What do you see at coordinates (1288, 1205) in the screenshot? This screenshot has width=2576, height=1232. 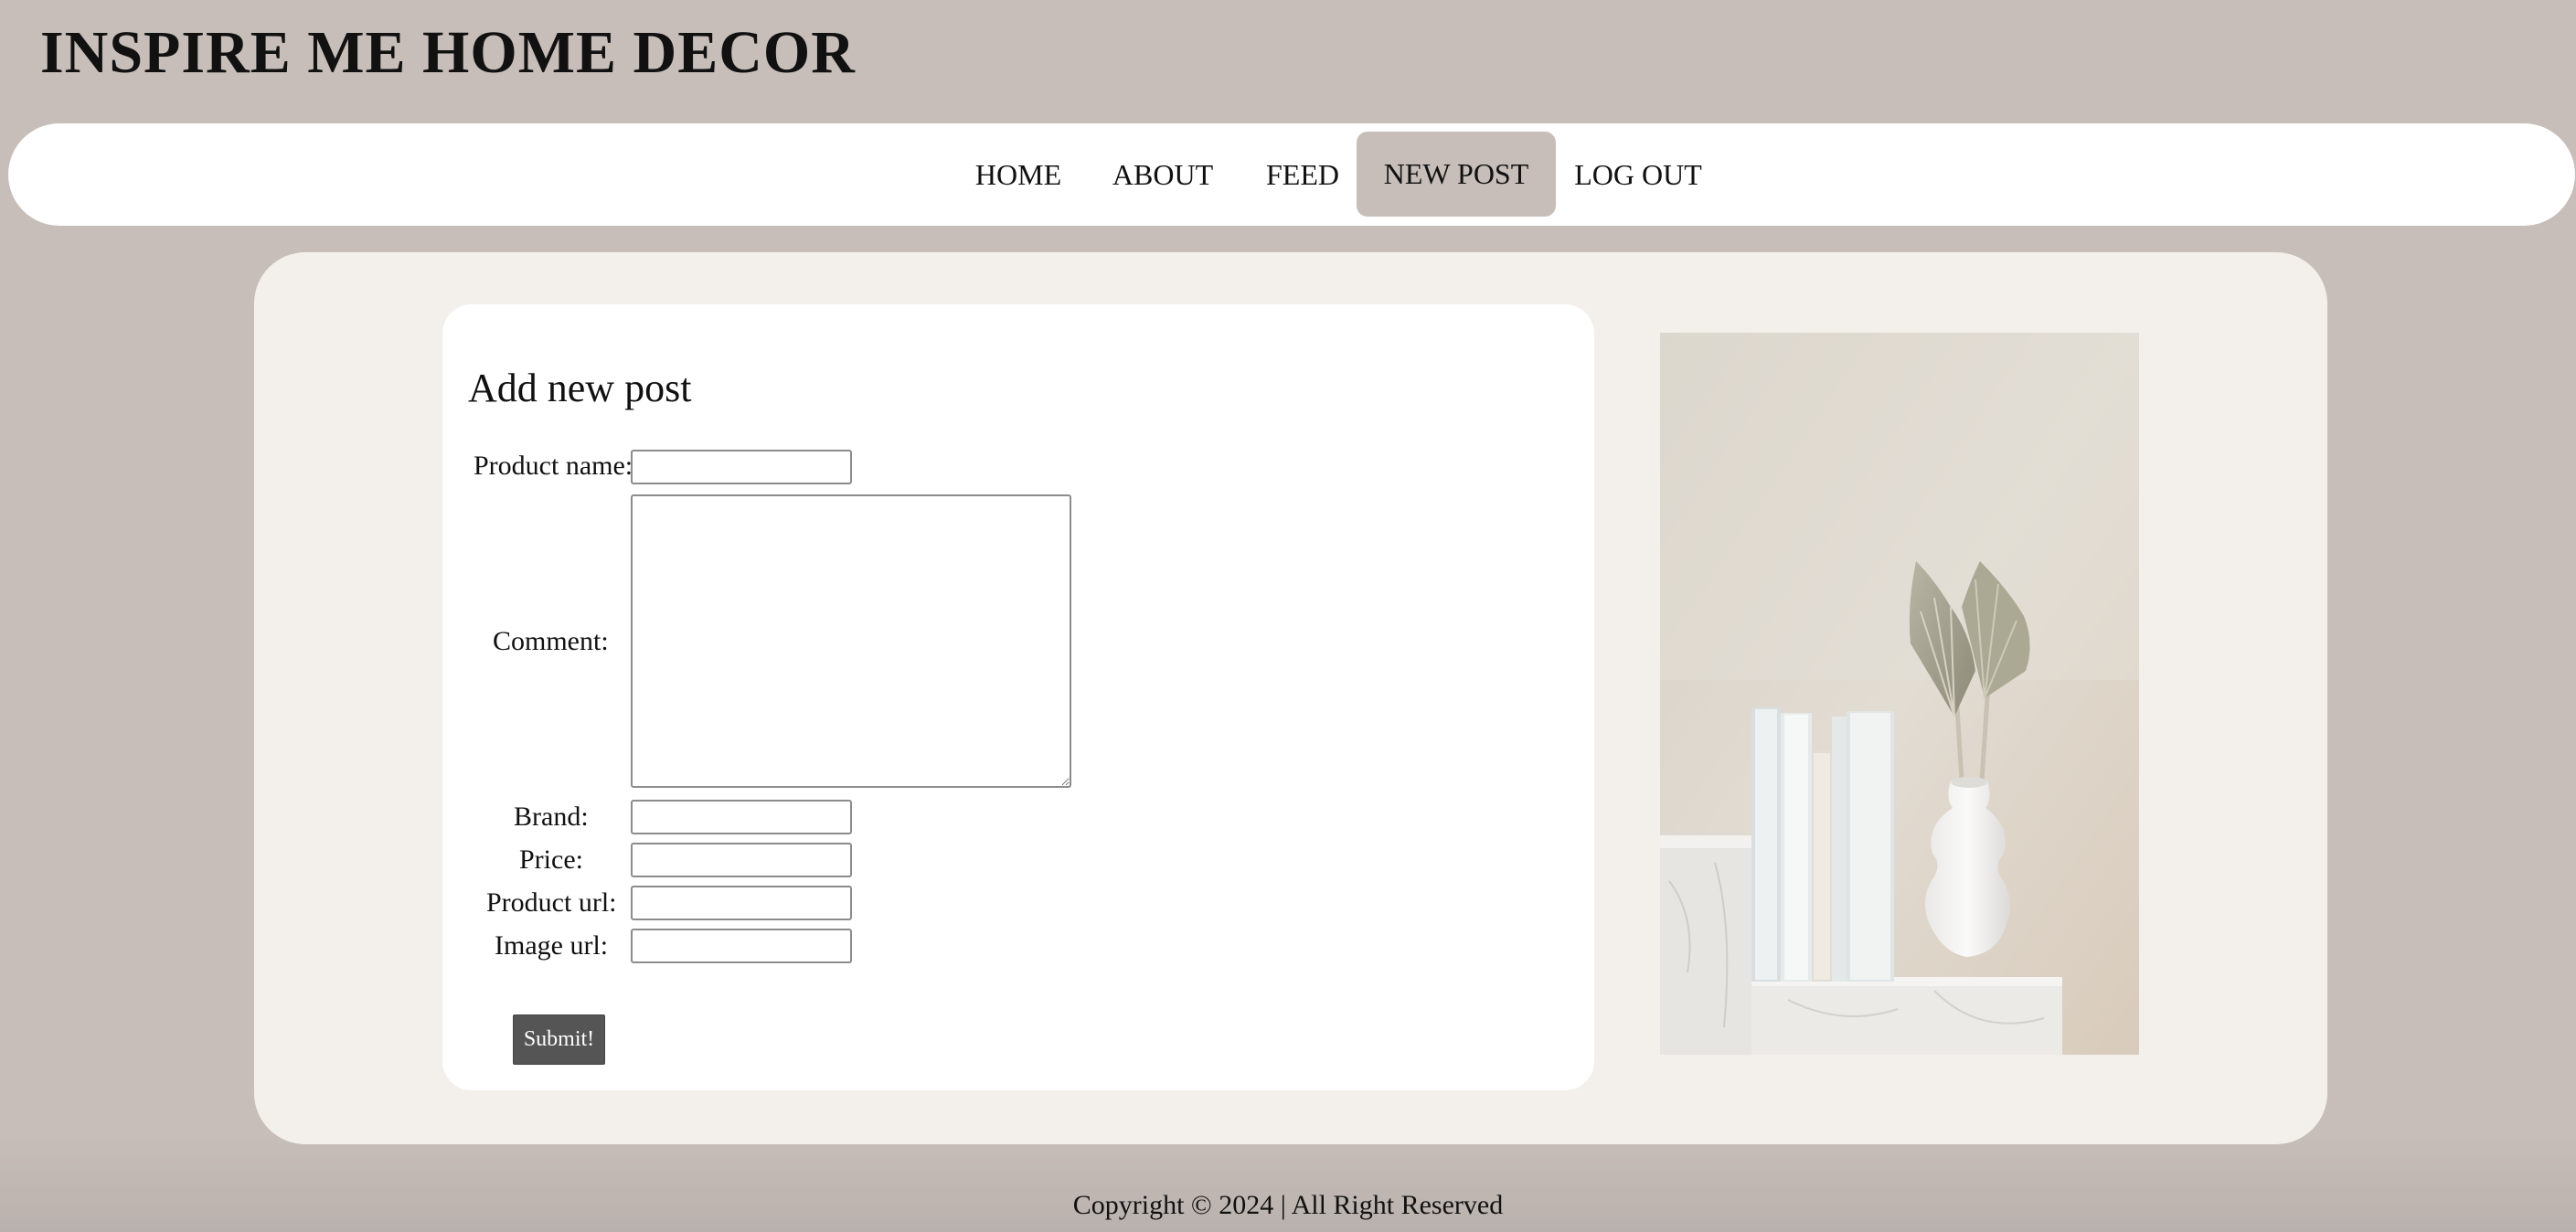 I see `footer-copyright: Copyright © 2024 | All Right Reserved` at bounding box center [1288, 1205].